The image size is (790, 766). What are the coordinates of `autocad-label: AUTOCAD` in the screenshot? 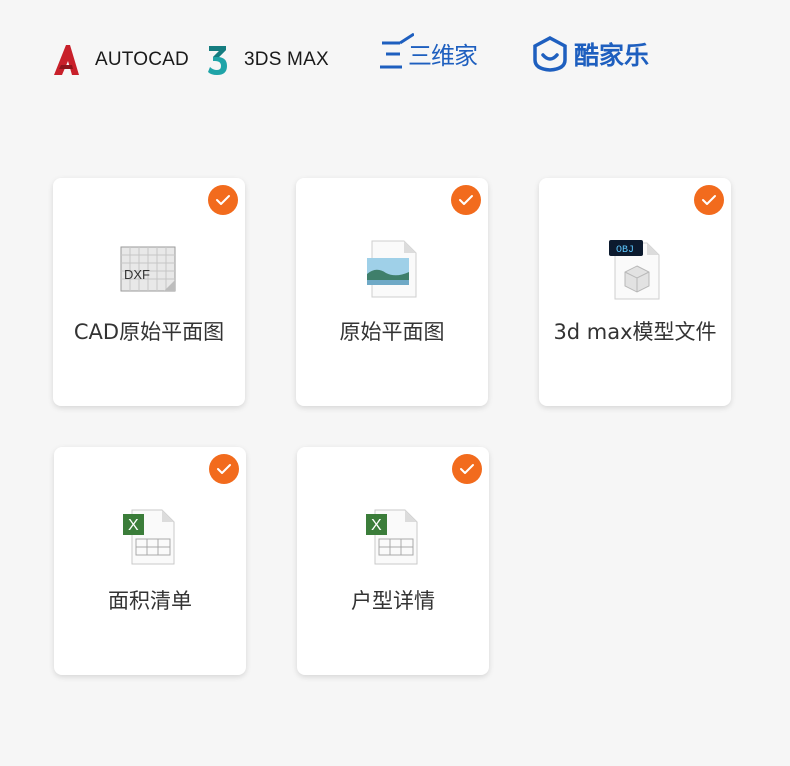 It's located at (142, 59).